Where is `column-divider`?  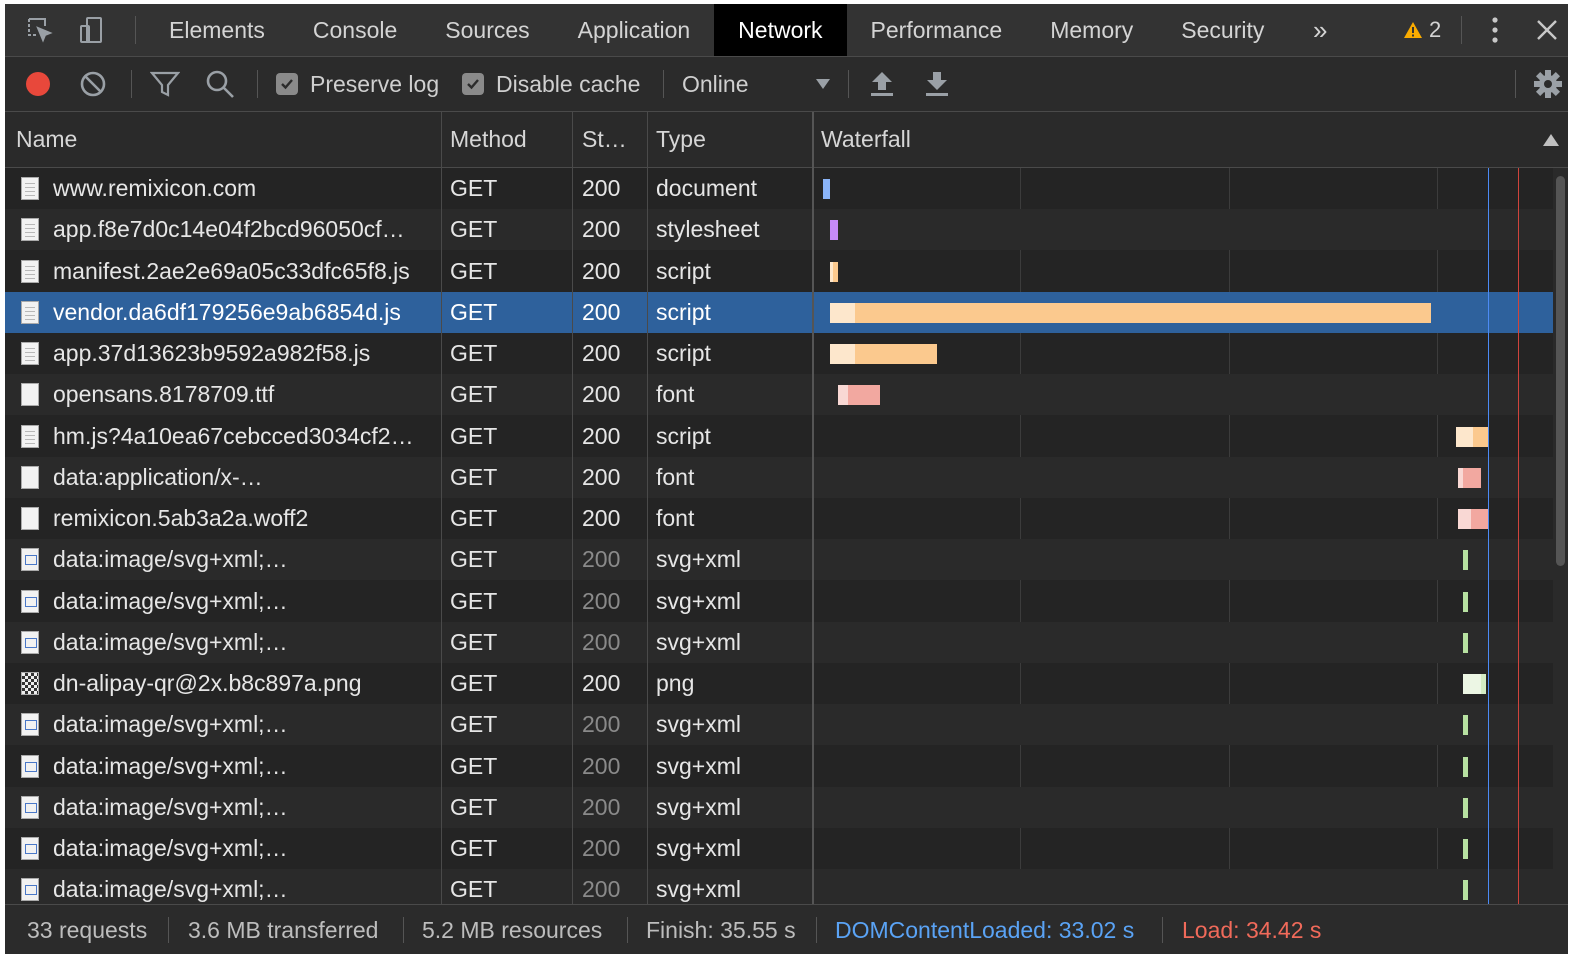 column-divider is located at coordinates (813, 508).